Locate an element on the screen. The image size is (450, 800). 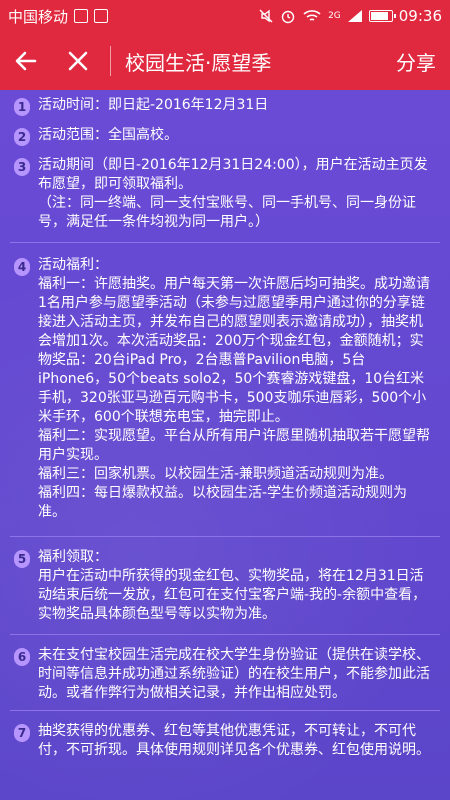
battery-icon is located at coordinates (382, 16).